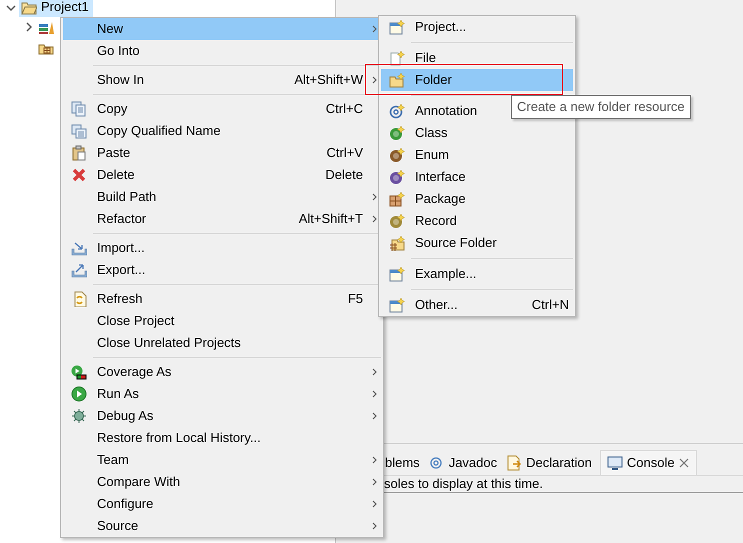 This screenshot has width=743, height=543. Describe the element at coordinates (397, 199) in the screenshot. I see `package-icon` at that location.